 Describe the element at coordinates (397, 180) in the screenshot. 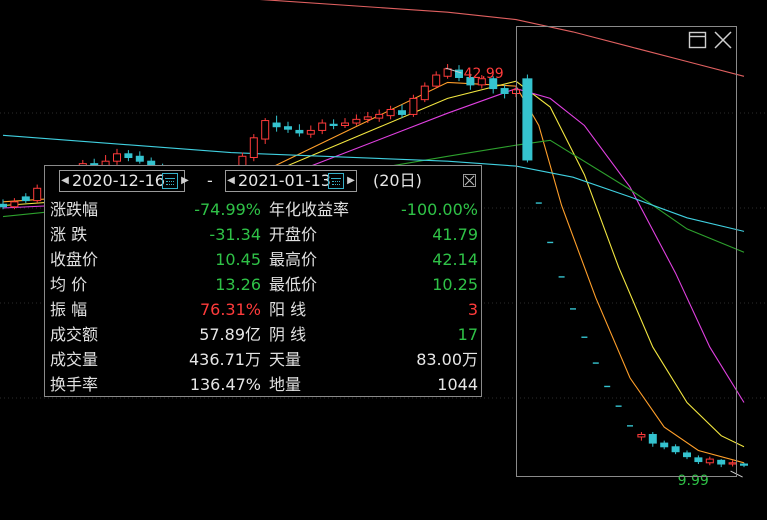

I see `trading-days-count: (20日)` at that location.